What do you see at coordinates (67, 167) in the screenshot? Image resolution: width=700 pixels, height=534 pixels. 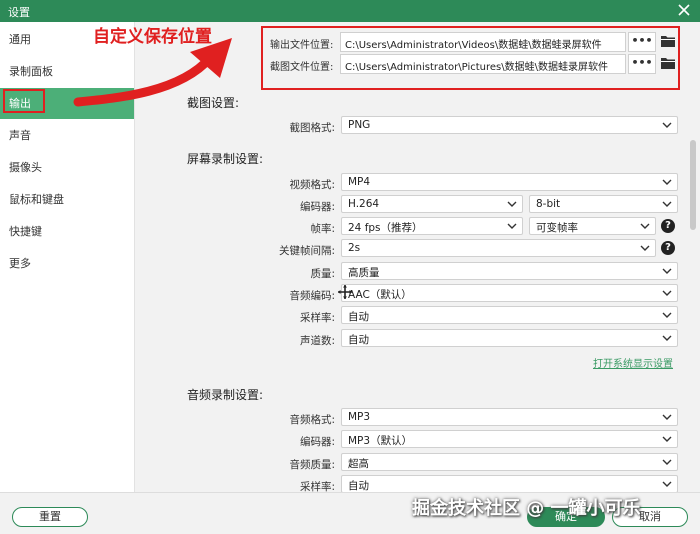 I see `sidebar-item-camera: 摄像头` at bounding box center [67, 167].